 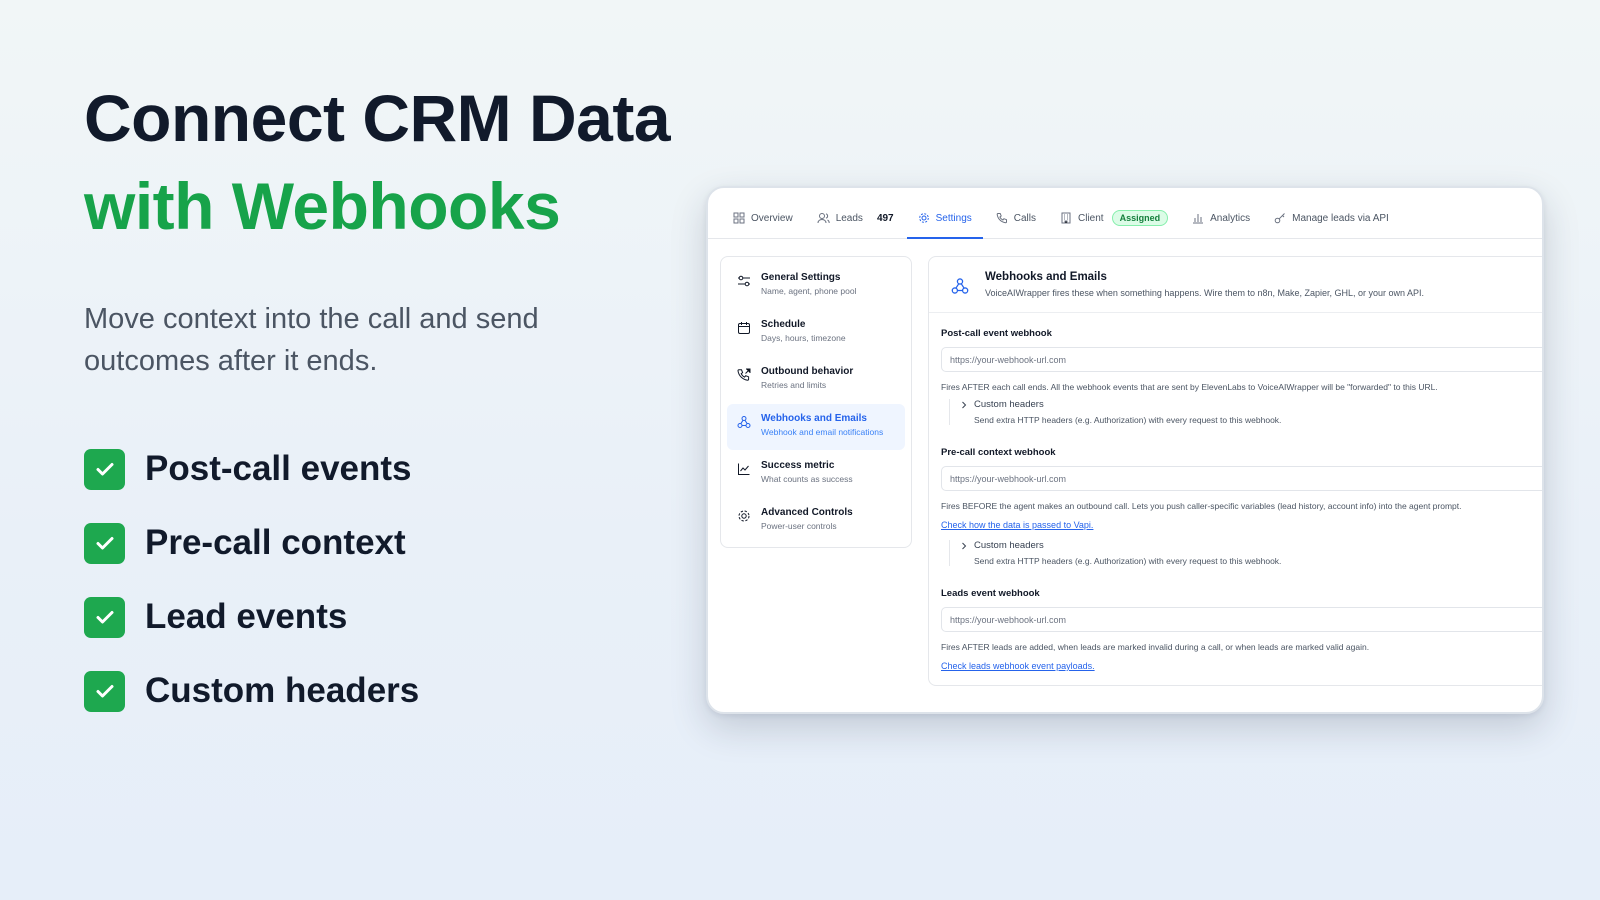 What do you see at coordinates (744, 374) in the screenshot?
I see `phone-outgoing-icon` at bounding box center [744, 374].